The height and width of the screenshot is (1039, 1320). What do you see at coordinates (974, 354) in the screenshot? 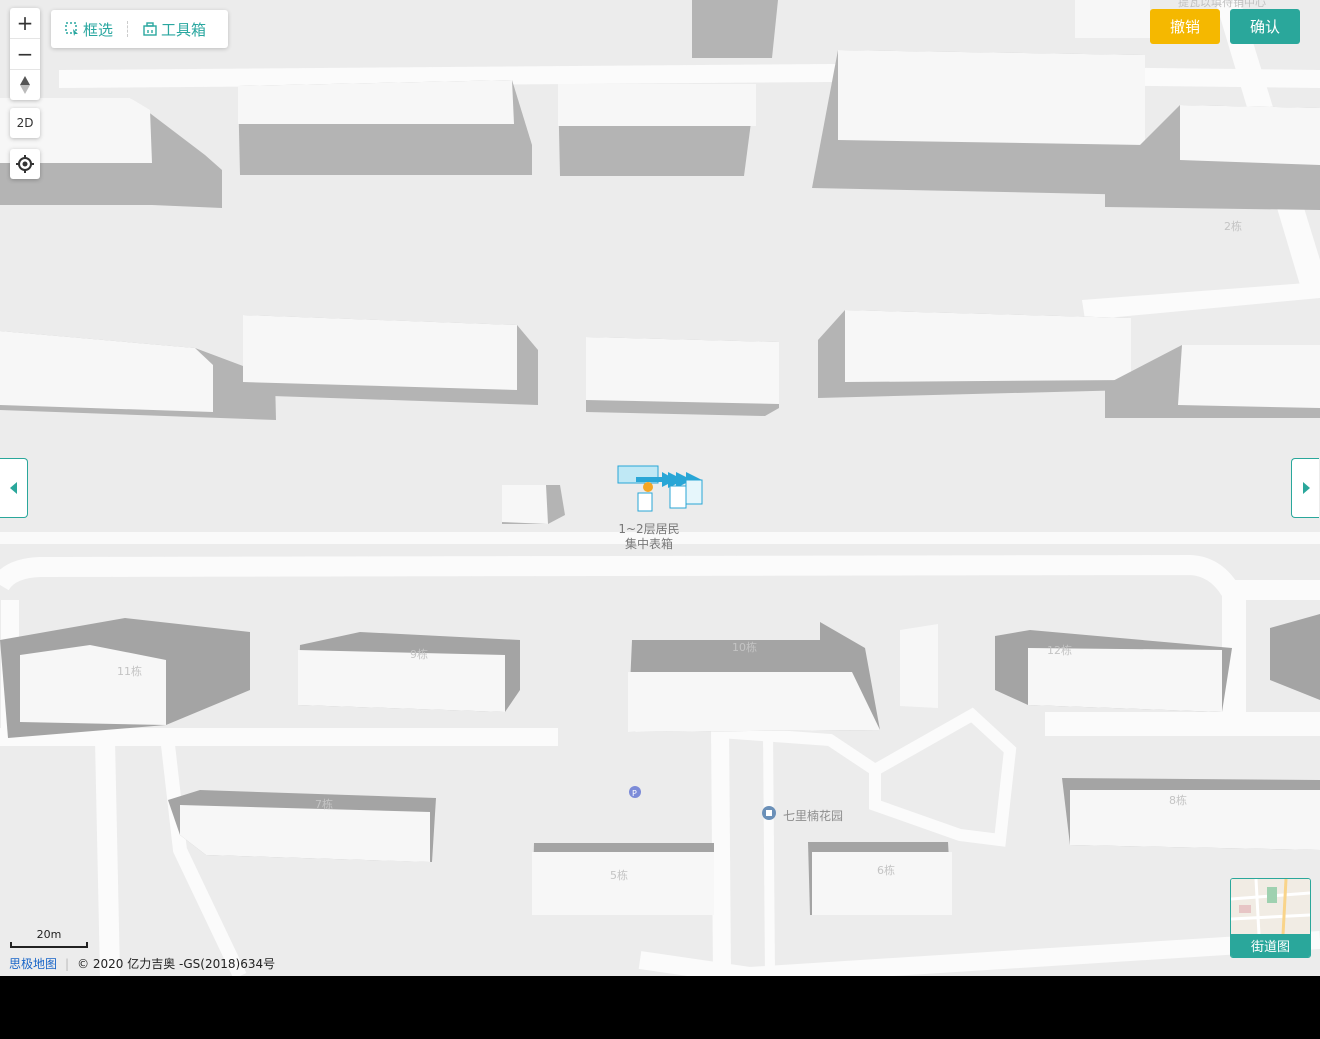
I see `building-m4` at bounding box center [974, 354].